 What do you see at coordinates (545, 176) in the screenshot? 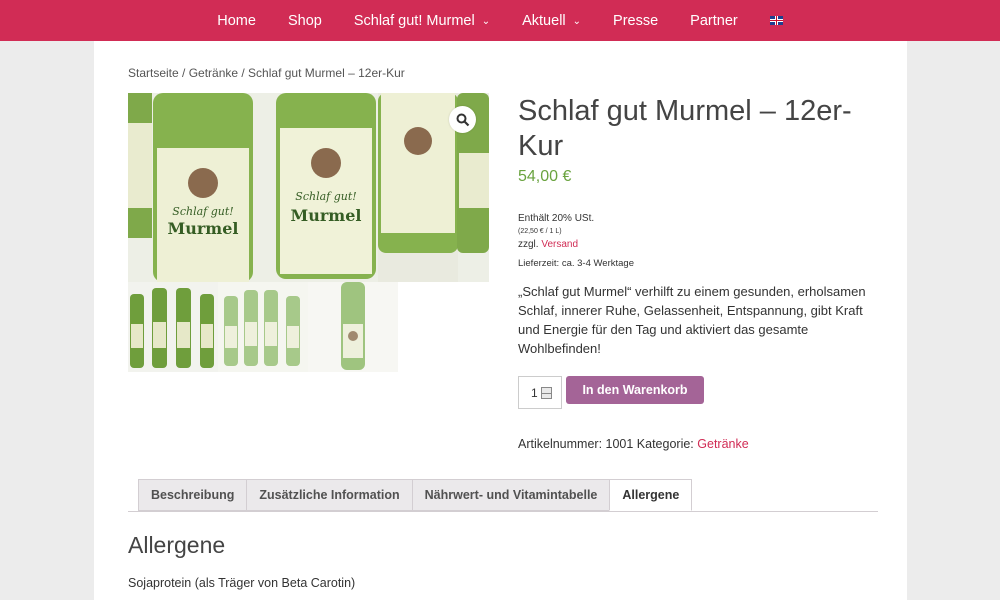
I see `product-price: 54,00 €` at bounding box center [545, 176].